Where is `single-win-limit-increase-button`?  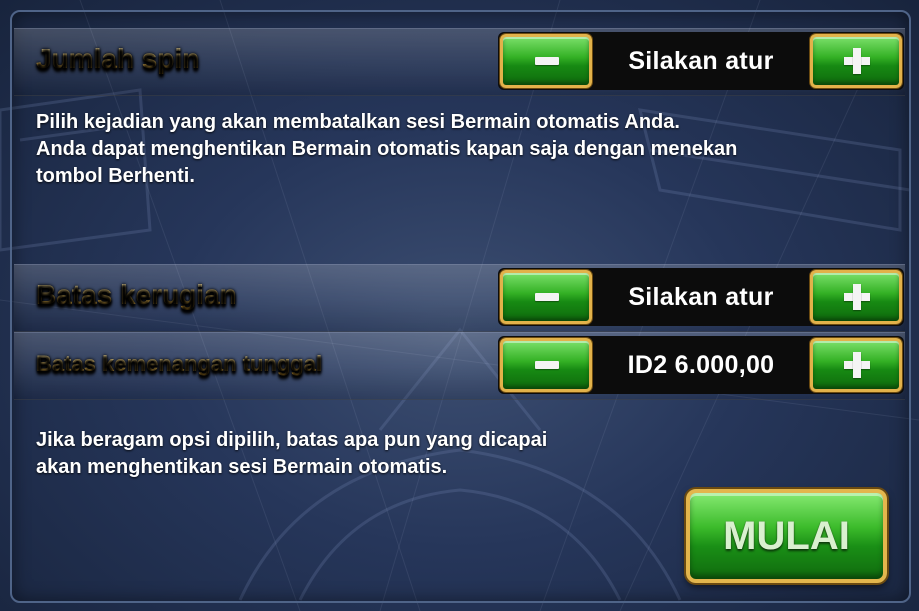 single-win-limit-increase-button is located at coordinates (856, 365).